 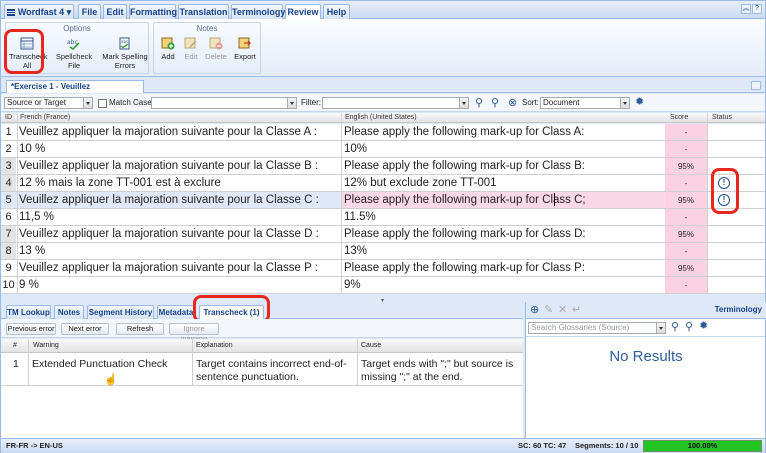 I want to click on glossary-search-input: Search Glossaries (Source), so click(x=597, y=328).